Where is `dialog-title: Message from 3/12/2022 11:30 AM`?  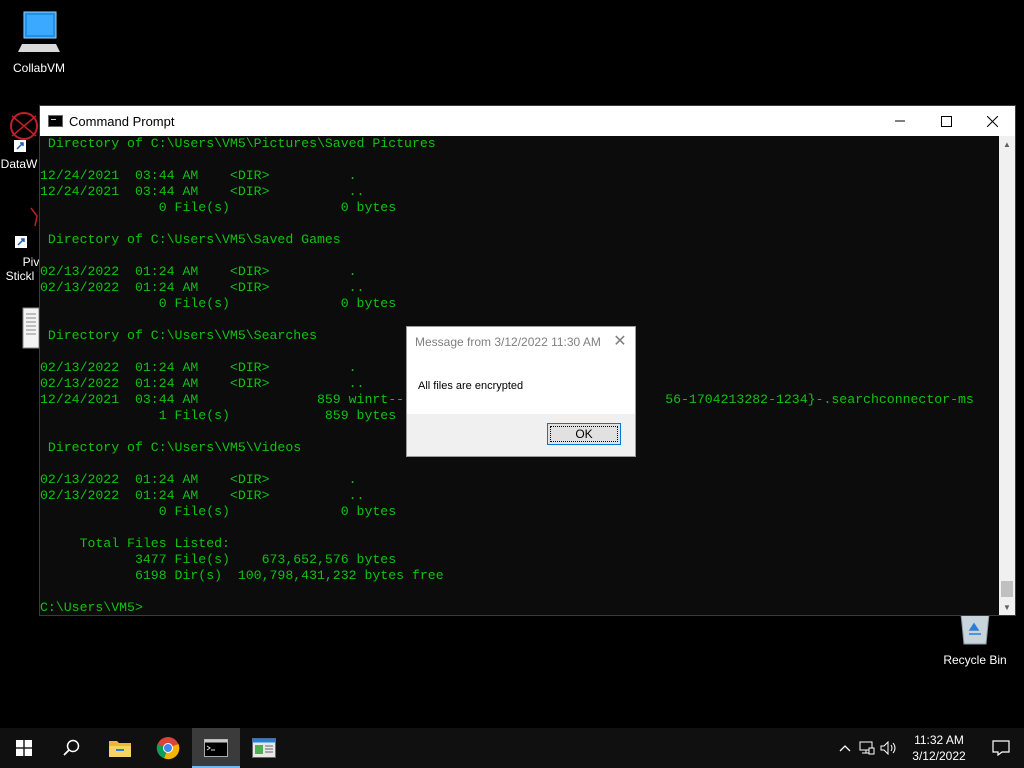
dialog-title: Message from 3/12/2022 11:30 AM is located at coordinates (508, 342).